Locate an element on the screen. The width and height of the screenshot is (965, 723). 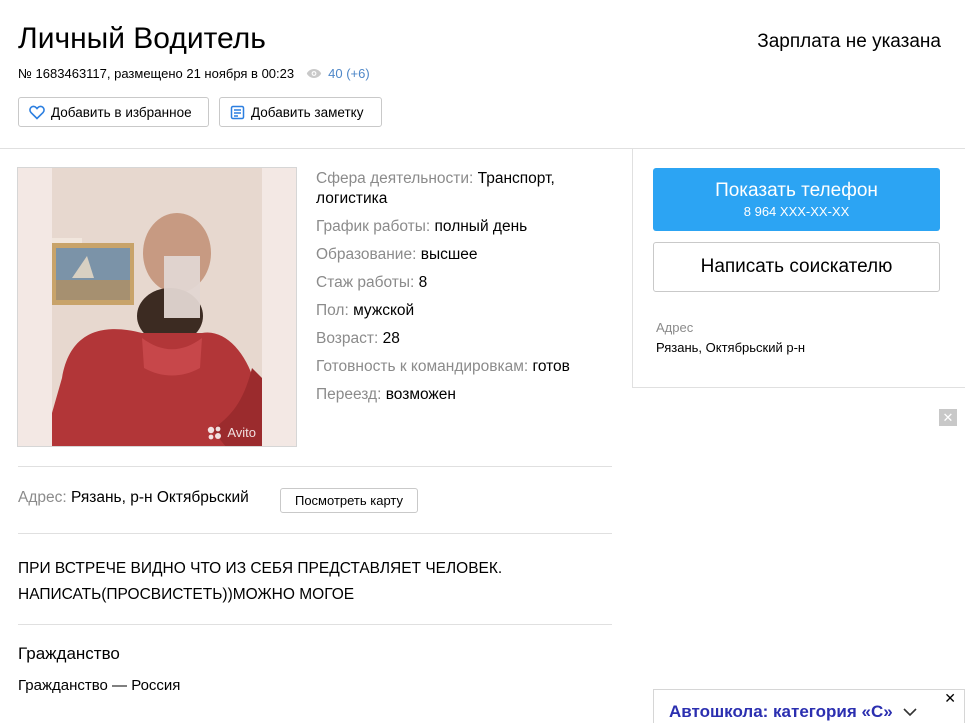
add-to-favorites-button: Добавить в избранное is located at coordinates (113, 112).